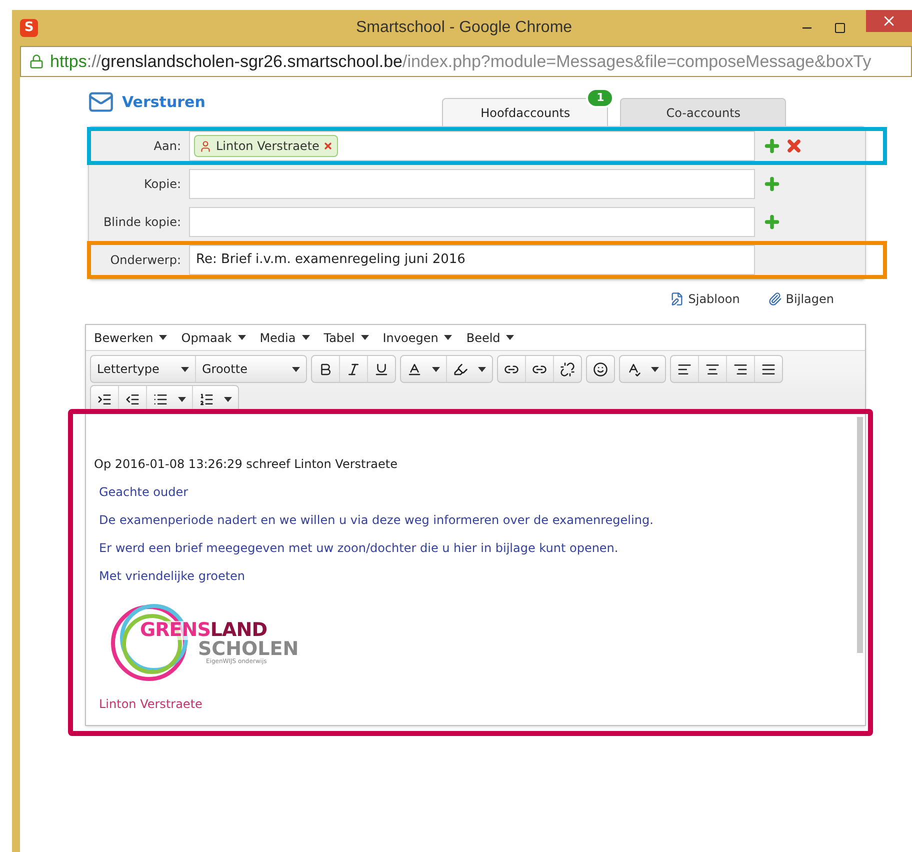  I want to click on recipient-field: Linton Verstraete, so click(472, 146).